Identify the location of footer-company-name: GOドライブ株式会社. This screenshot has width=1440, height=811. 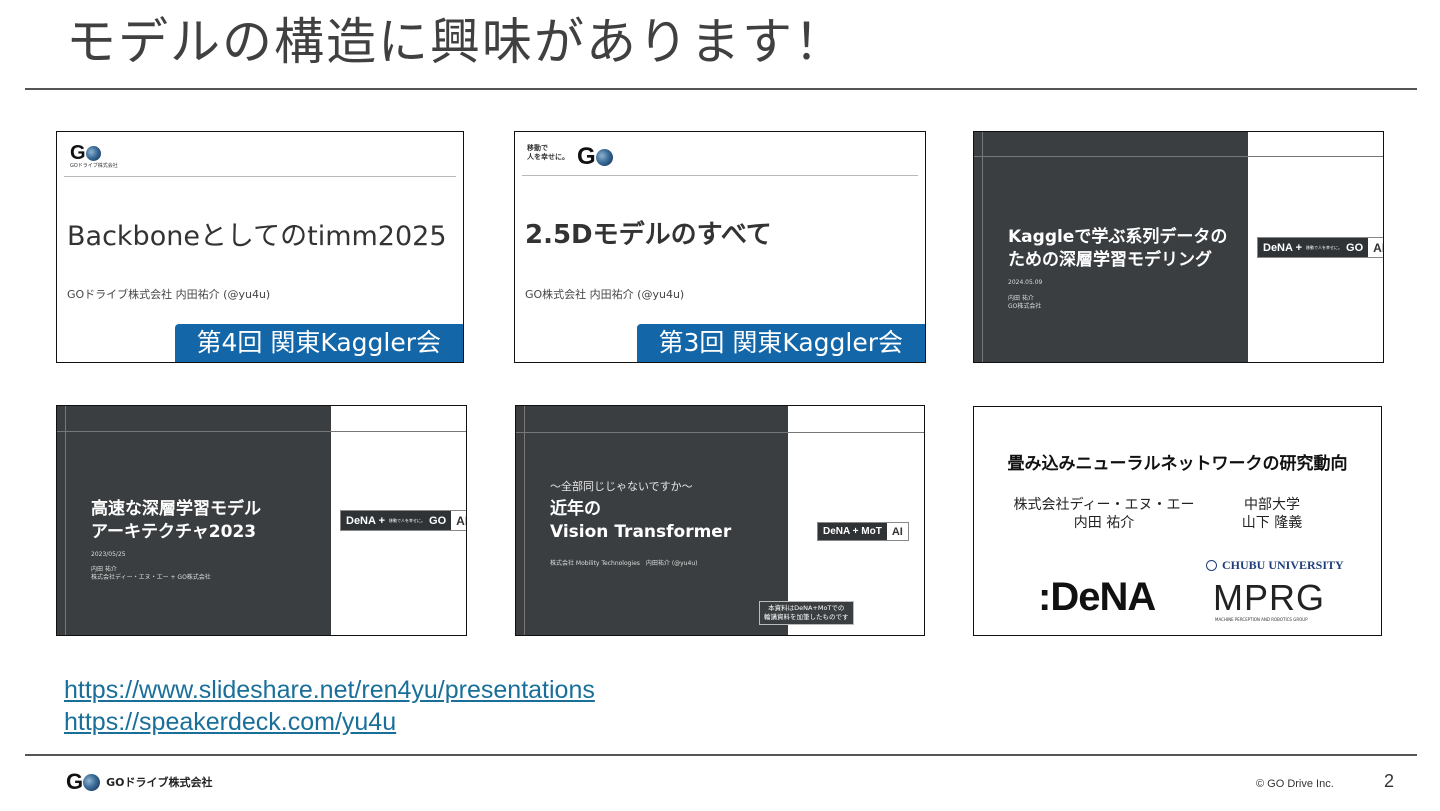
(159, 782).